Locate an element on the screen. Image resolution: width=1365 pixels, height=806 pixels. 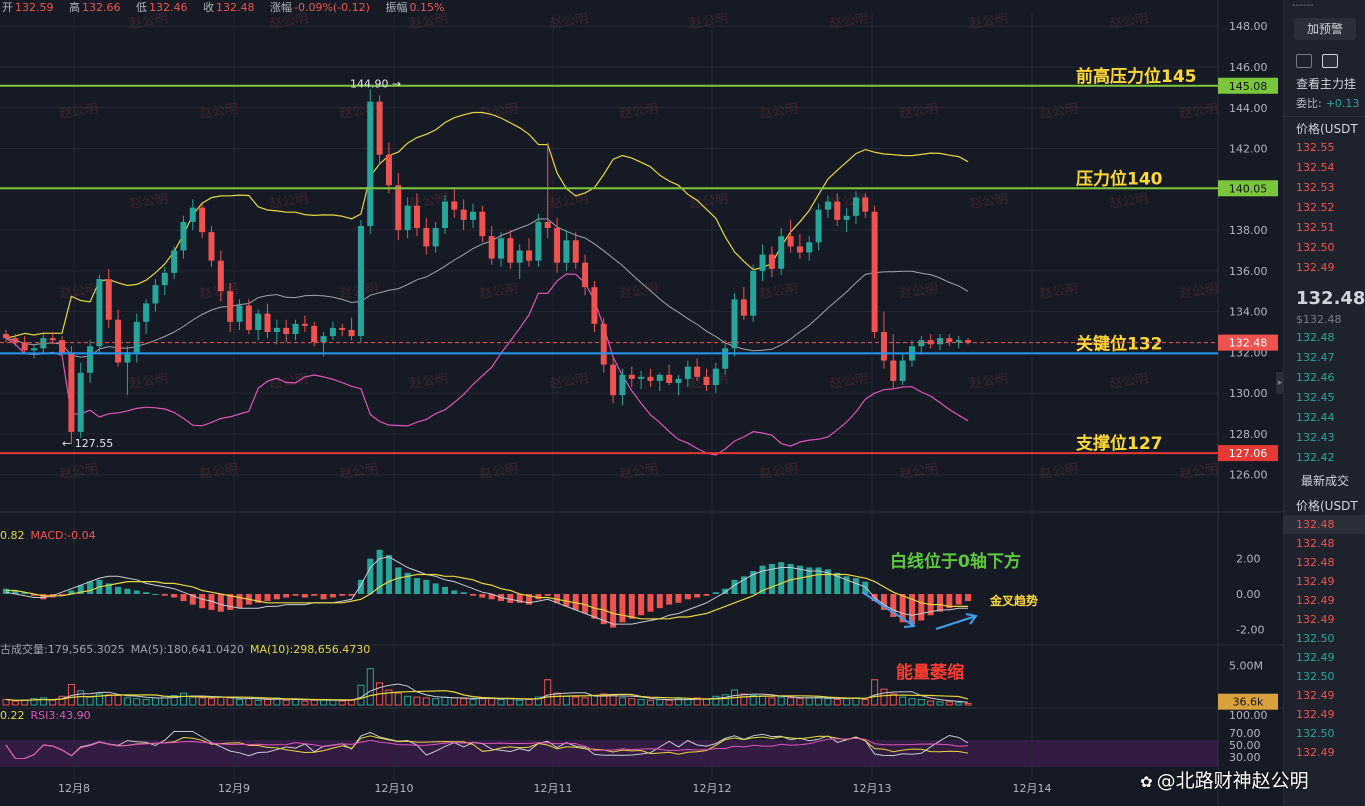
x-tick-label: 12月14 is located at coordinates (1032, 788).